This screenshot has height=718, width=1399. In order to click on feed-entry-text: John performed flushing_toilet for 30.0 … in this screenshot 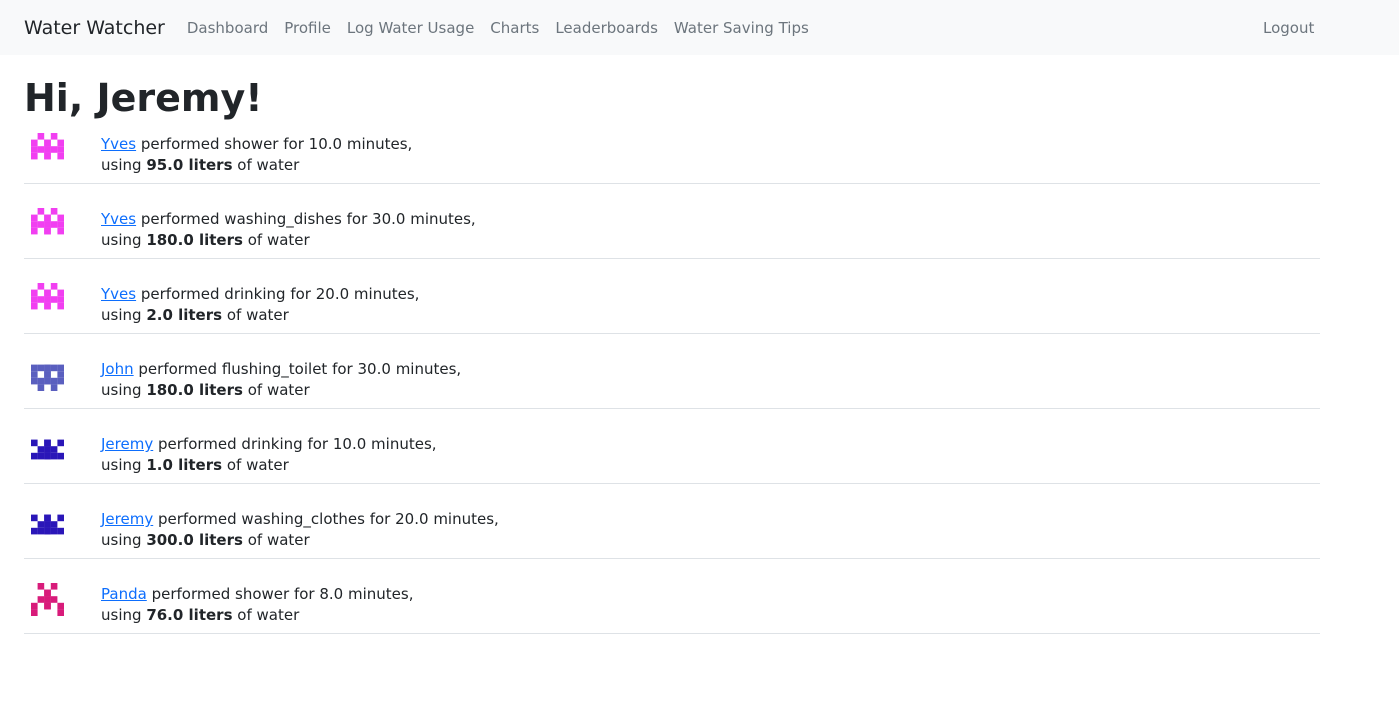, I will do `click(281, 380)`.